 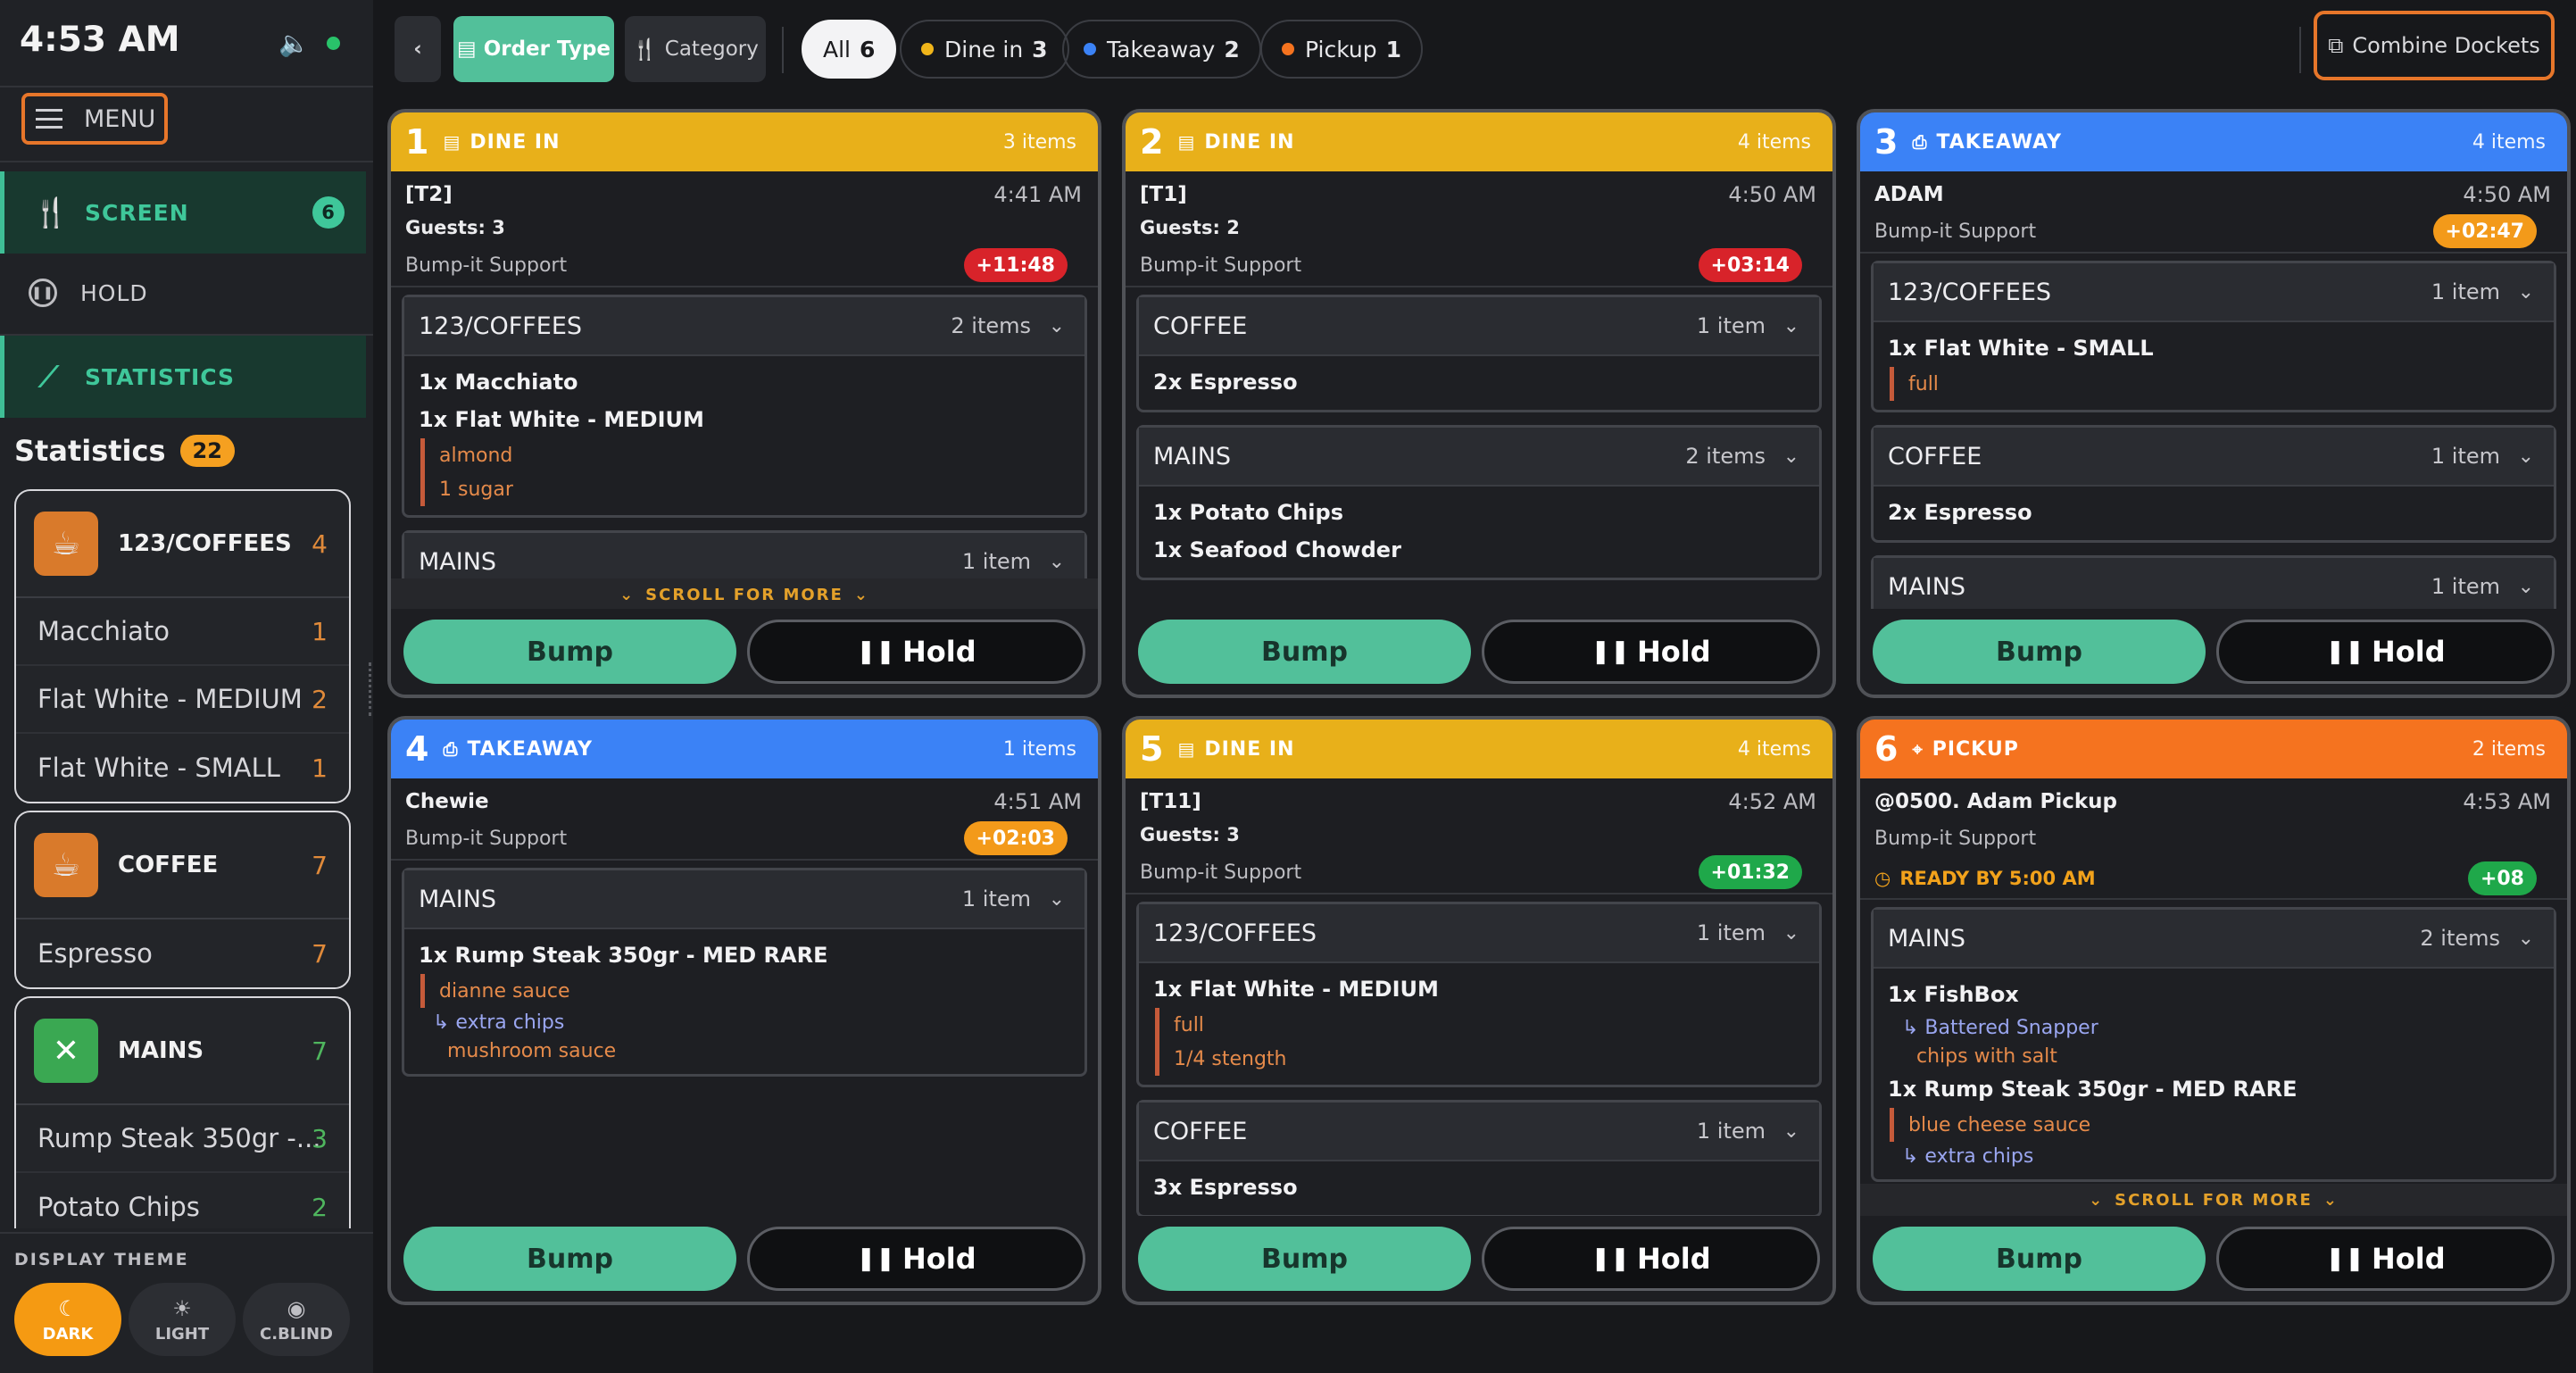 I want to click on order-item: 1x Flat White - MEDIUM, so click(x=561, y=419).